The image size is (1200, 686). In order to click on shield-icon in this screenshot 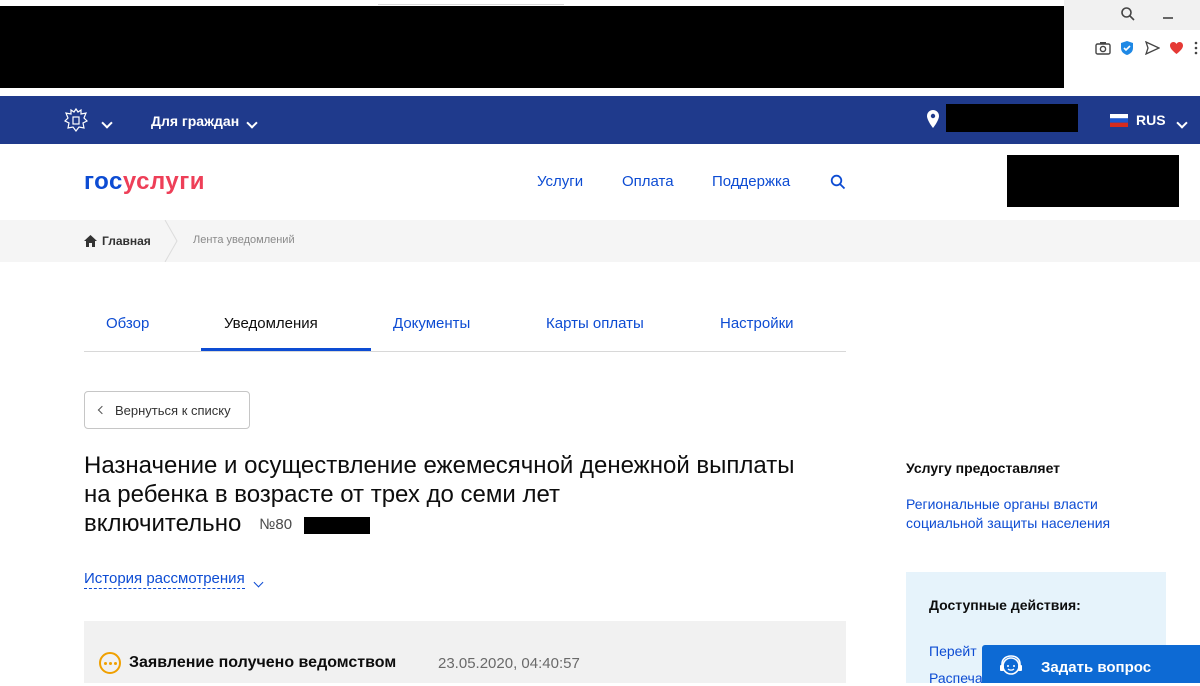, I will do `click(1127, 48)`.